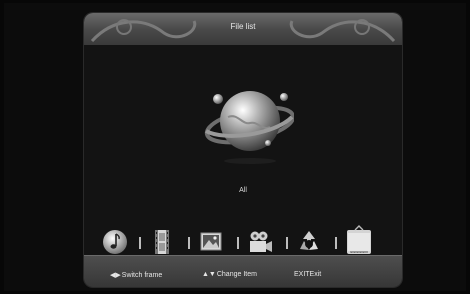 The height and width of the screenshot is (294, 470). Describe the element at coordinates (359, 241) in the screenshot. I see `tv-folder-icon` at that location.